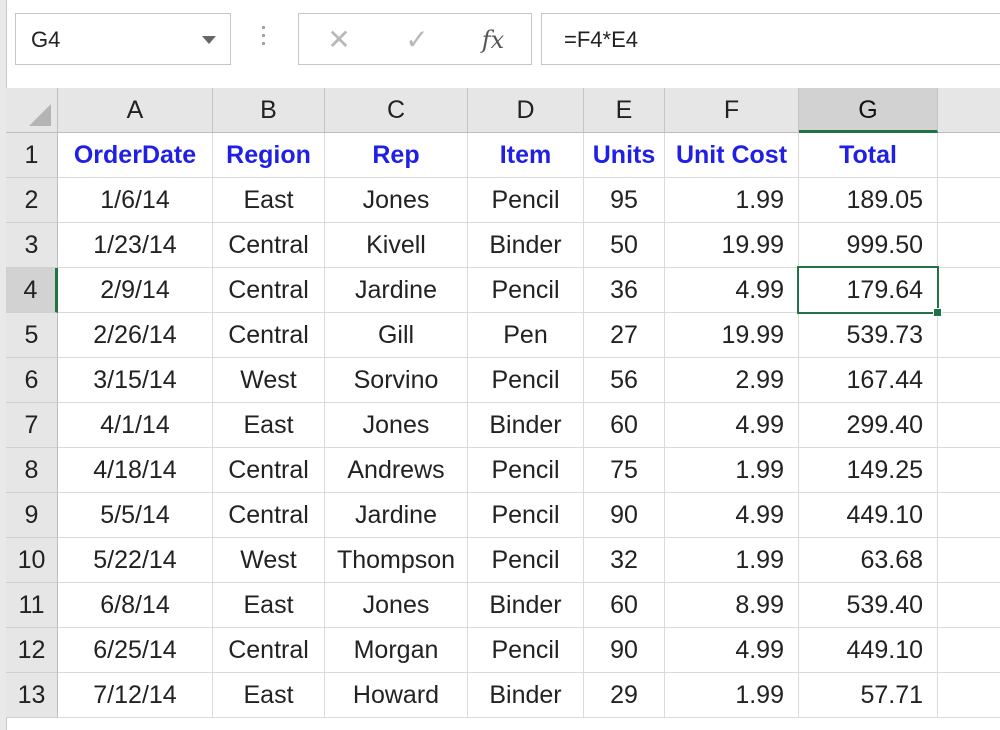 The height and width of the screenshot is (730, 1000). Describe the element at coordinates (135, 560) in the screenshot. I see `cell-a10: 5/22/14` at that location.